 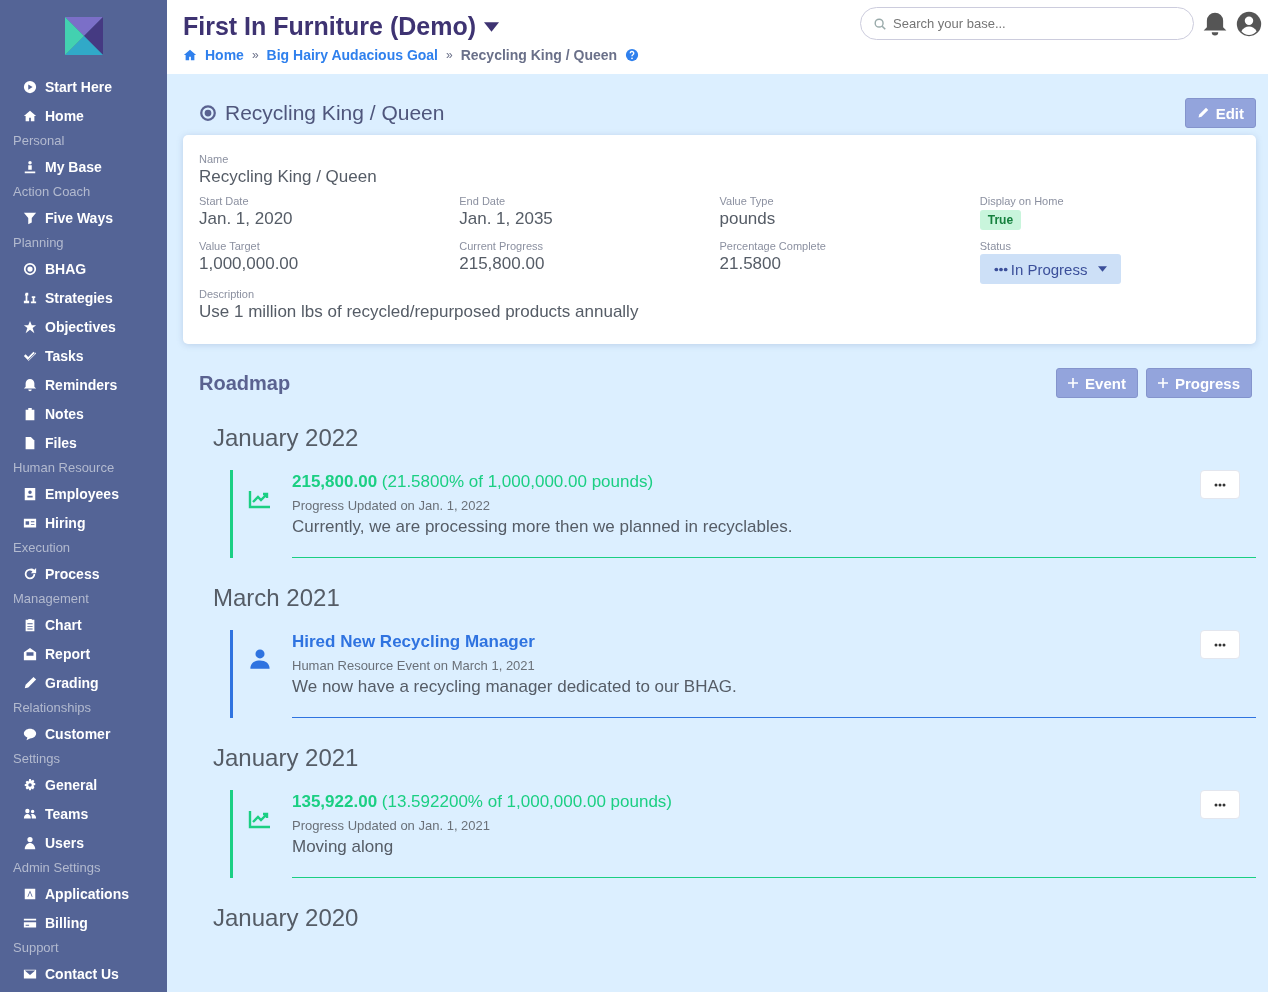 What do you see at coordinates (880, 24) in the screenshot?
I see `search-icon` at bounding box center [880, 24].